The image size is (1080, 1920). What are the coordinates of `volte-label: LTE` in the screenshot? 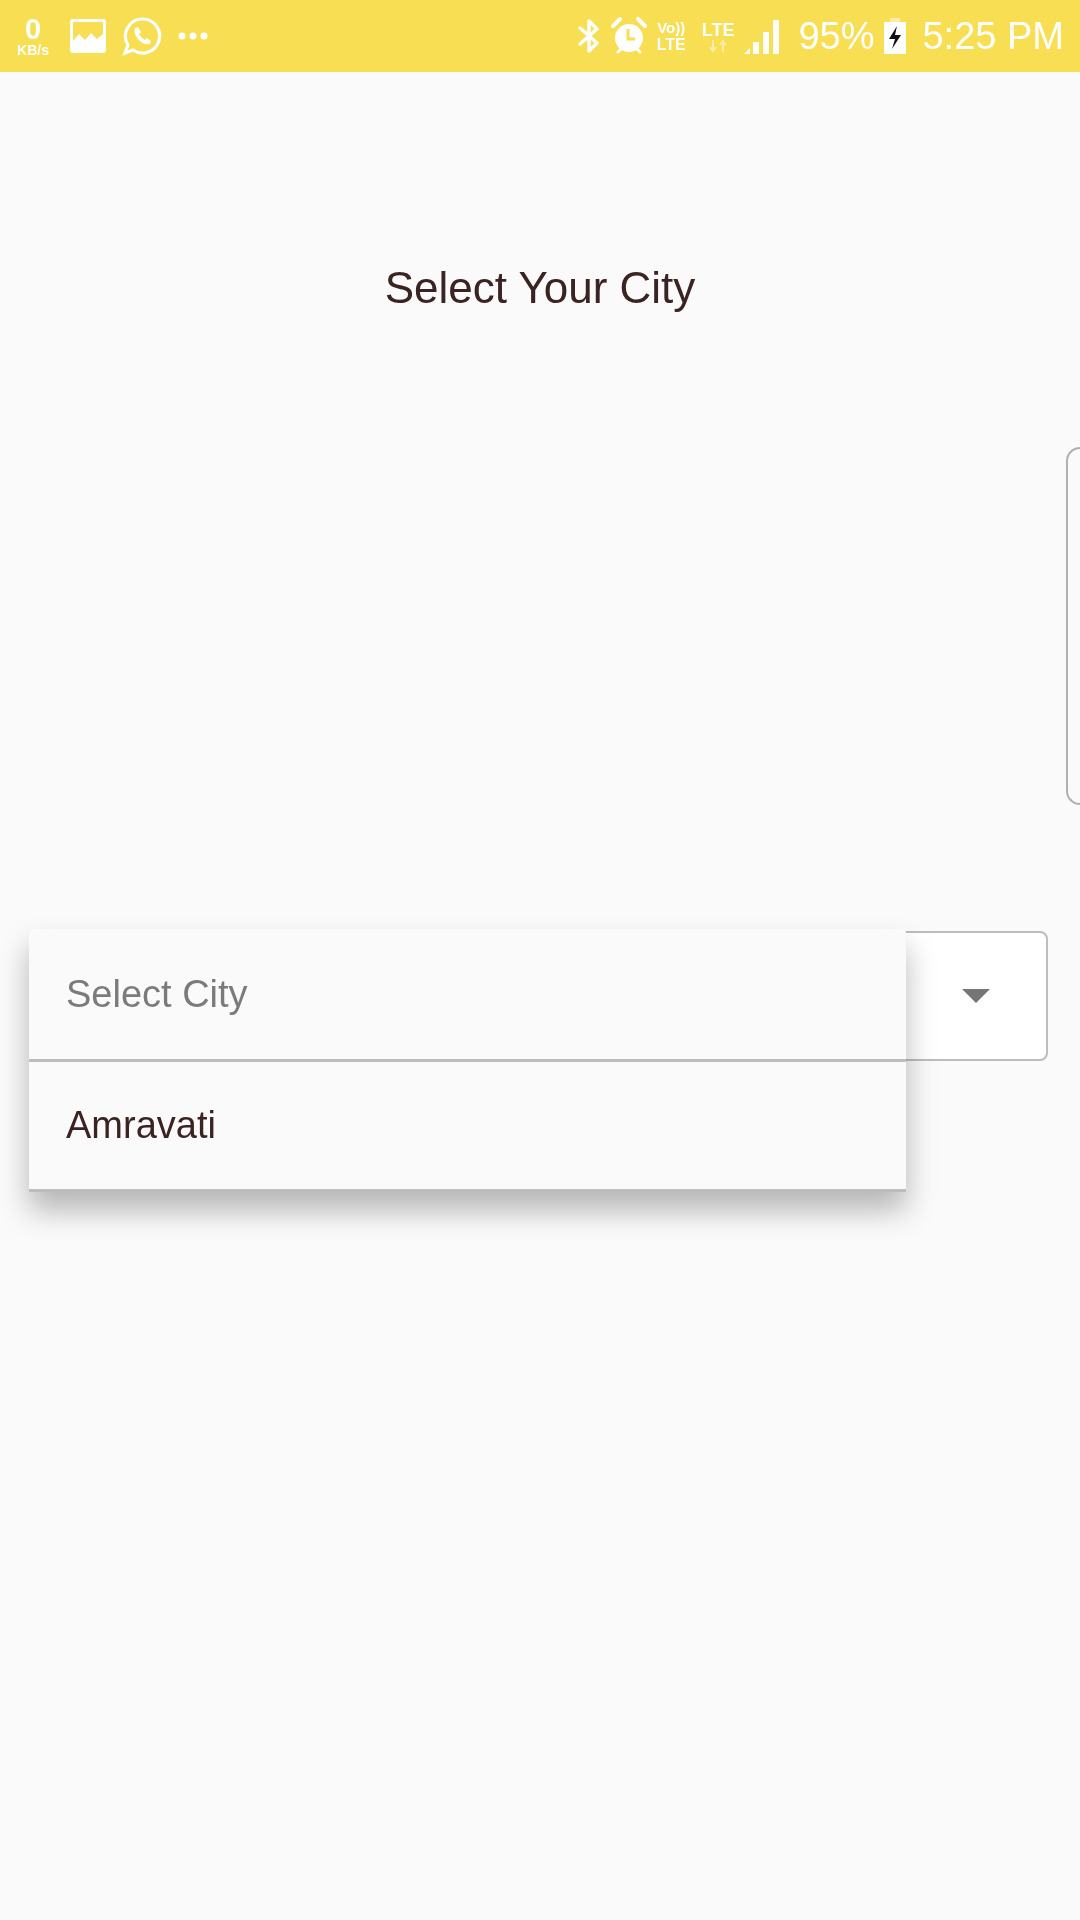 It's located at (671, 44).